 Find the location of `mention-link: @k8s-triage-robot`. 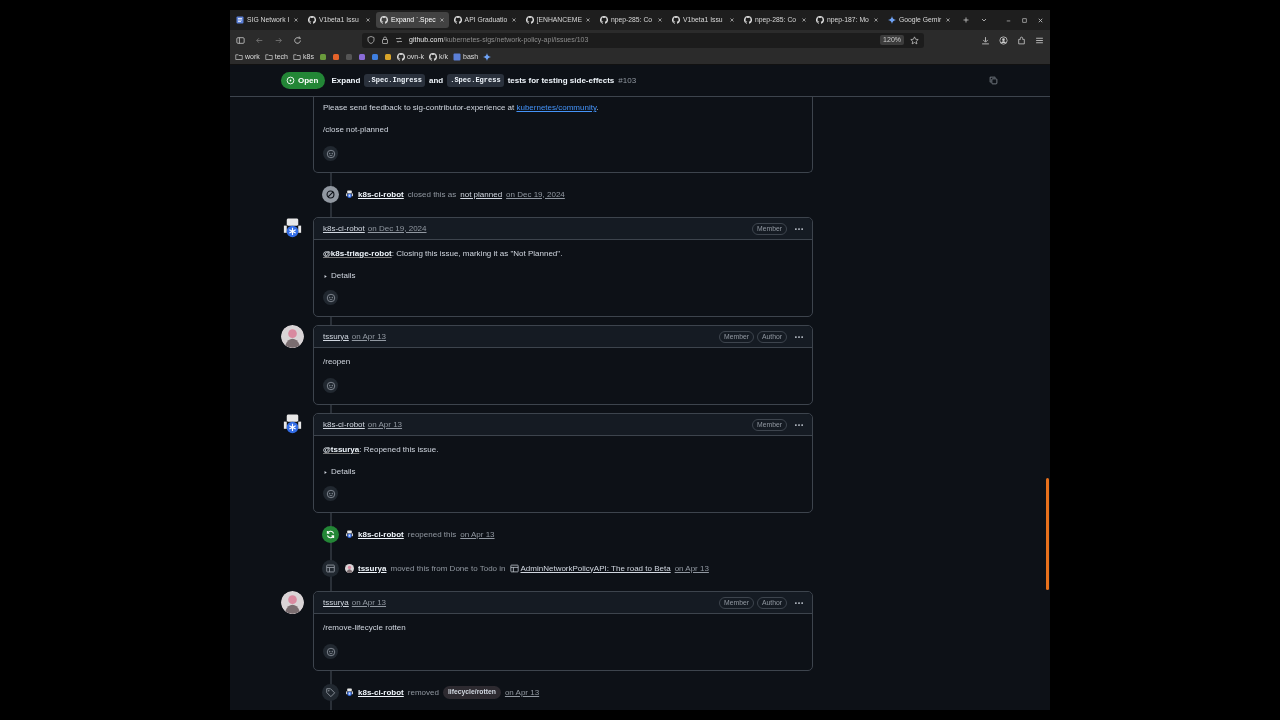

mention-link: @k8s-triage-robot is located at coordinates (357, 253).